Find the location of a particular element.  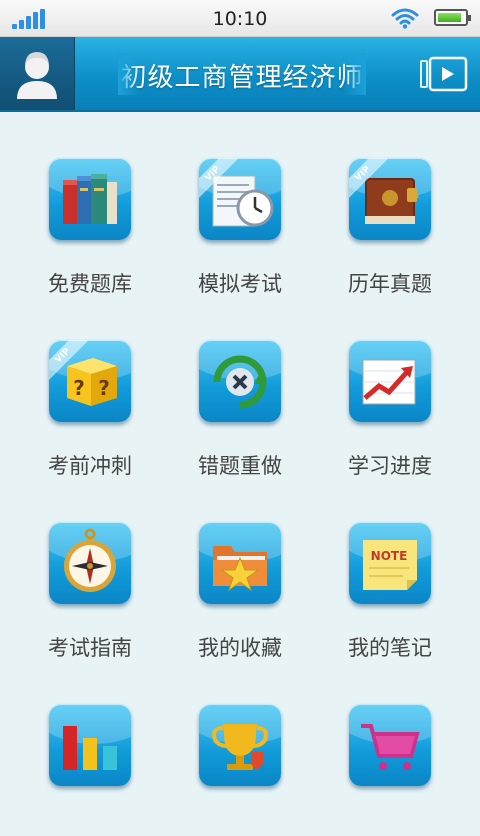

menu-item-my-notes: NOTE 我的笔记 is located at coordinates (390, 567).